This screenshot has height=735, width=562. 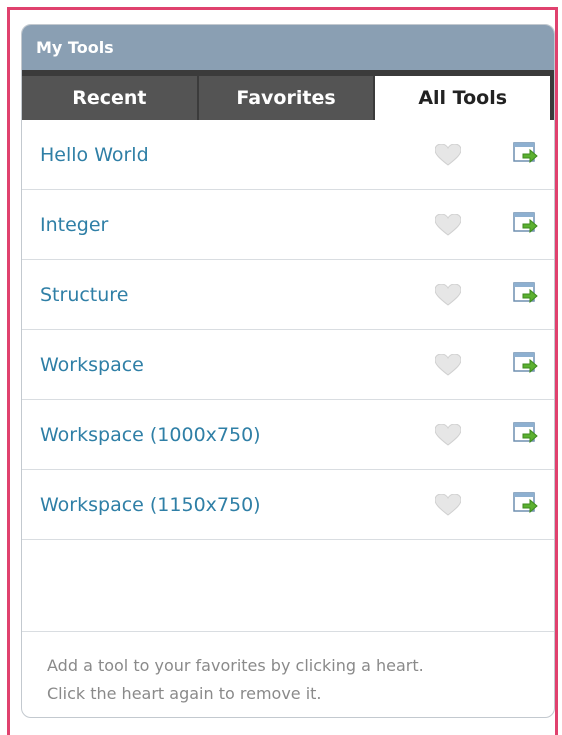 What do you see at coordinates (288, 586) in the screenshot?
I see `list-empty-space` at bounding box center [288, 586].